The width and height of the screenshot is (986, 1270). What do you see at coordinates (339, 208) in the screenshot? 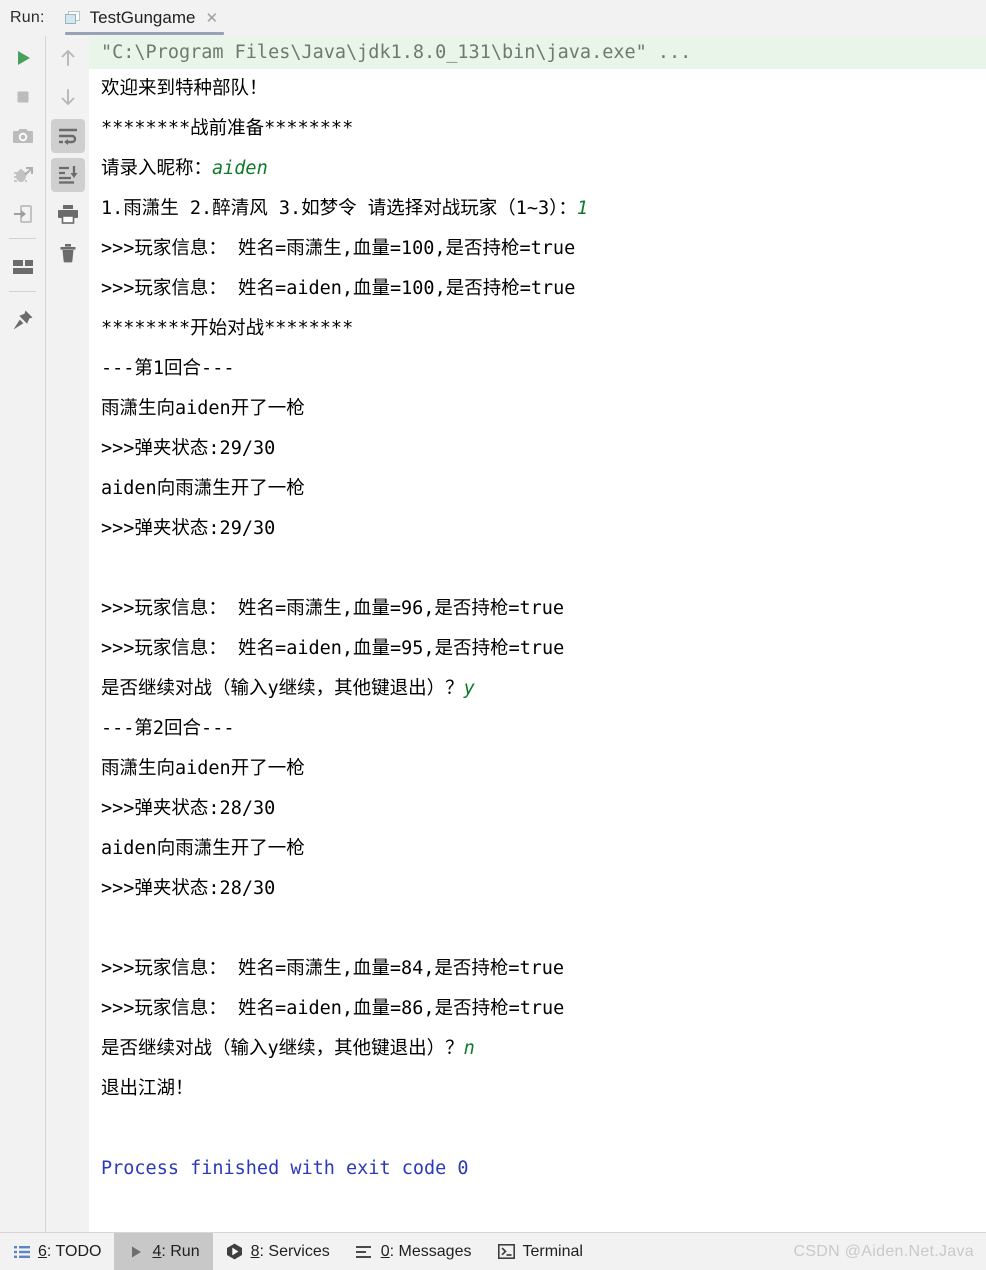
I see `console-prompt-text: 1.雨潇生 2.醉清风 3.如梦令 请选择对战玩家（1~3）：` at bounding box center [339, 208].